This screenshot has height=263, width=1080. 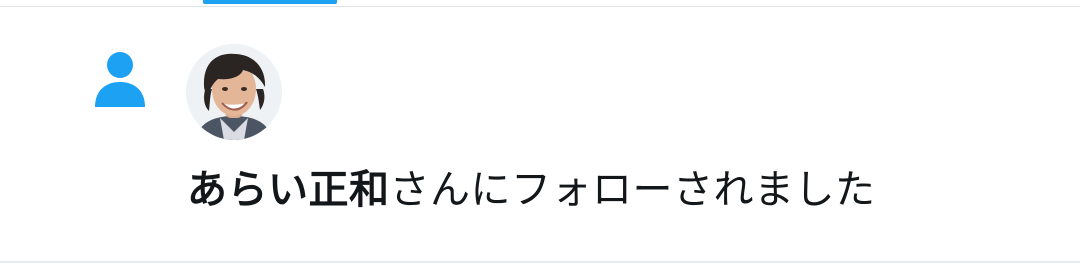 I want to click on follower-name: あらい正和, so click(x=288, y=190).